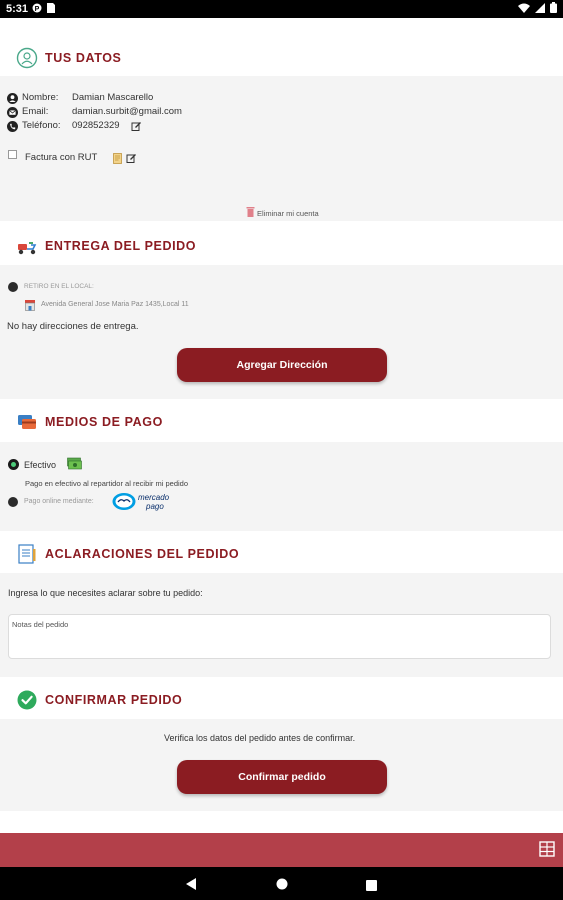 This screenshot has height=900, width=563. Describe the element at coordinates (281, 246) in the screenshot. I see `entrega-header: ENTREGA DEL PEDIDO` at that location.